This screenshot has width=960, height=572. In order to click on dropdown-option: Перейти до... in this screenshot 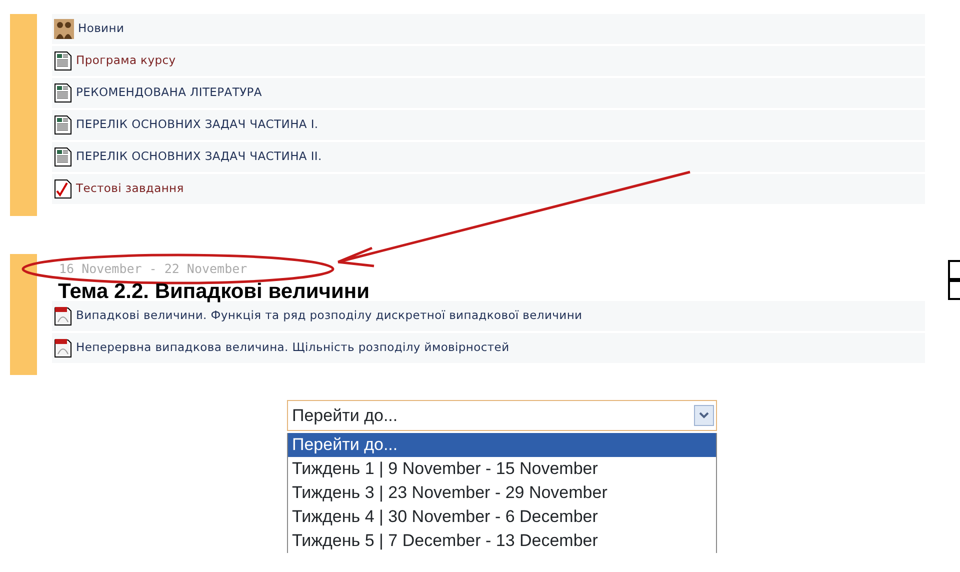, I will do `click(502, 445)`.